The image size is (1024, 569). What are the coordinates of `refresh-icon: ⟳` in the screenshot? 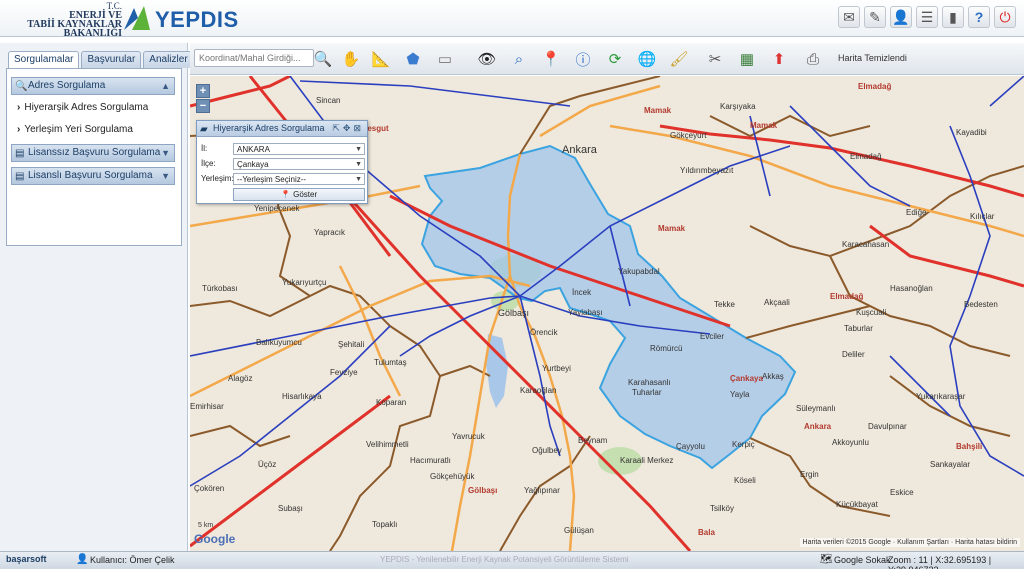 It's located at (615, 59).